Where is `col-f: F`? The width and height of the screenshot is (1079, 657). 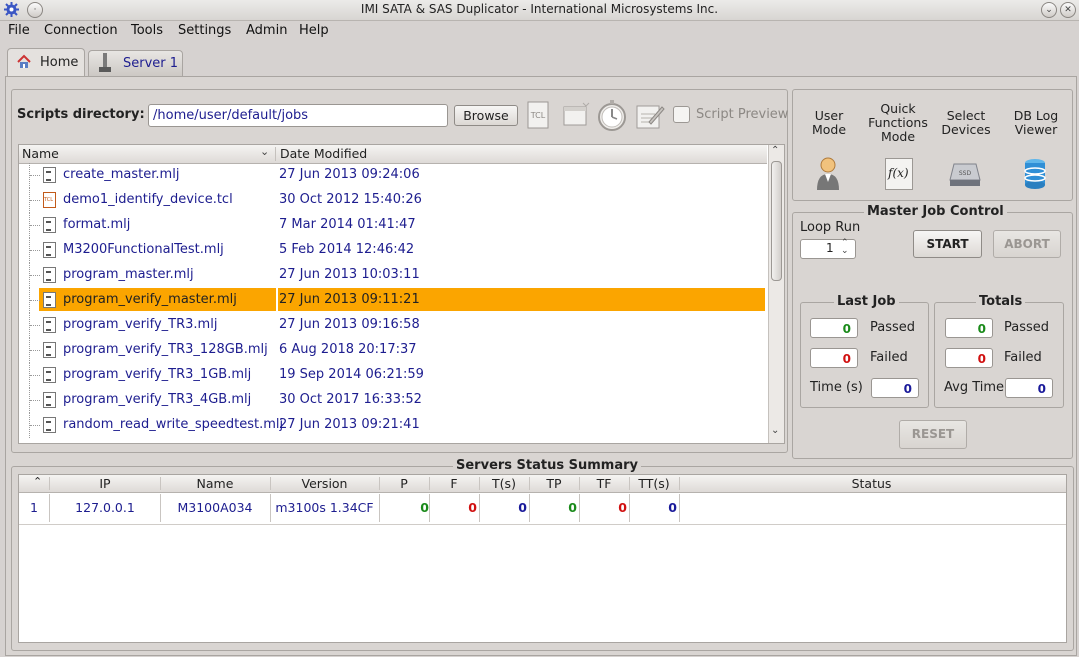
col-f: F is located at coordinates (454, 483).